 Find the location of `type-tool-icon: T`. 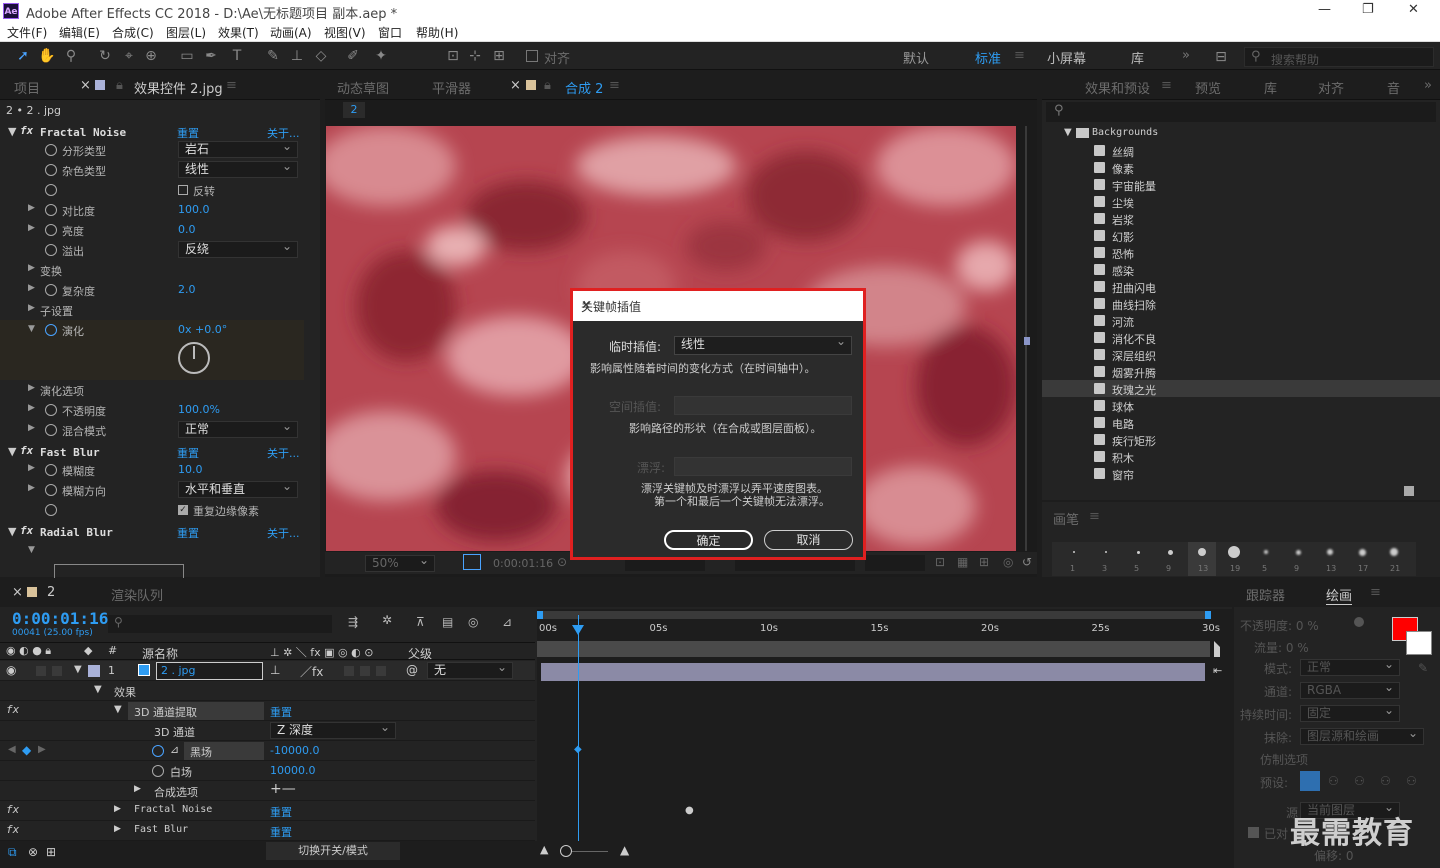

type-tool-icon: T is located at coordinates (237, 56).